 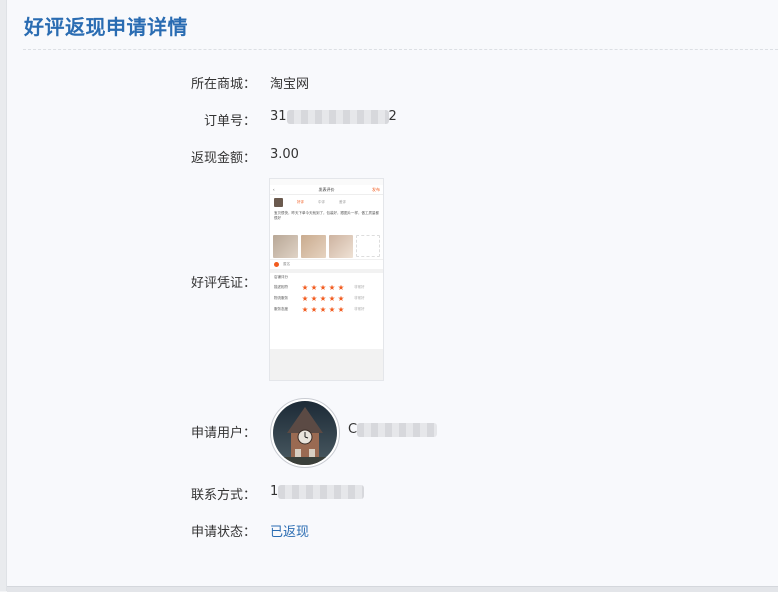 What do you see at coordinates (284, 154) in the screenshot?
I see `amount-value: 3.00` at bounding box center [284, 154].